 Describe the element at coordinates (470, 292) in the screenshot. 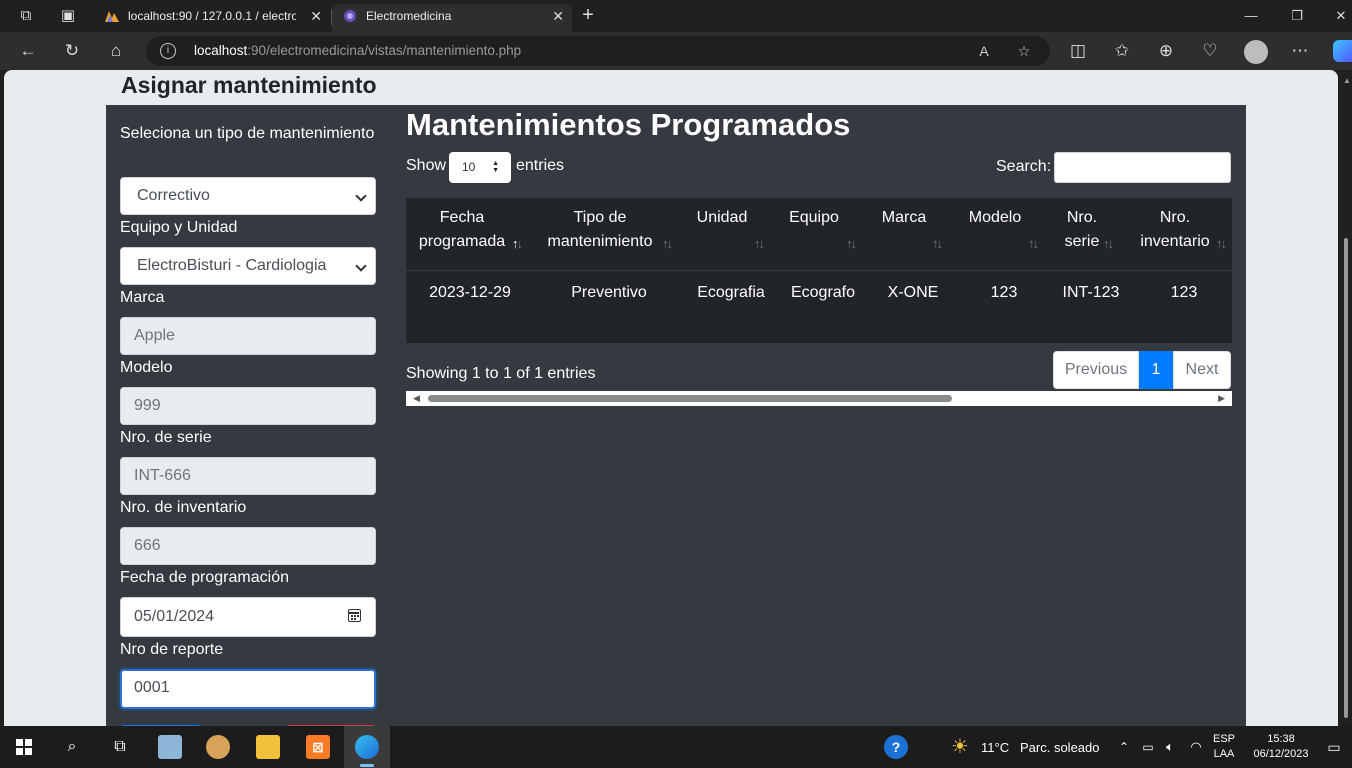

I see `cell-fecha: 2023-12-29` at that location.